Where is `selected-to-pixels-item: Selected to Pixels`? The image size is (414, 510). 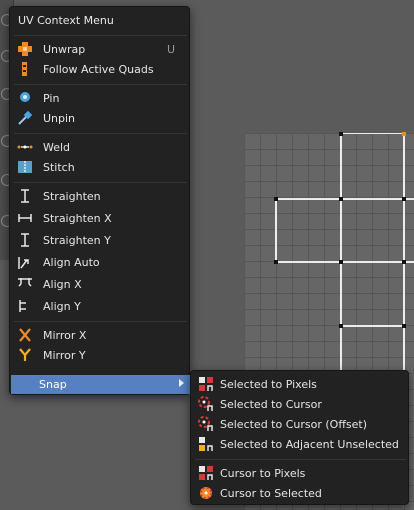 selected-to-pixels-item: Selected to Pixels is located at coordinates (300, 384).